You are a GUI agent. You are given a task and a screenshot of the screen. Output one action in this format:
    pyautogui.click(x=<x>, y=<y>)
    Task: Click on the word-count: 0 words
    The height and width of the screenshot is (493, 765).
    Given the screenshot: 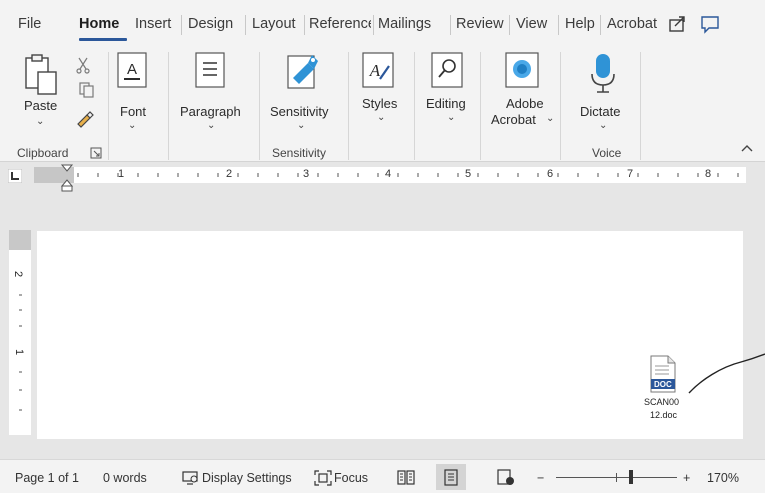 What is the action you would take?
    pyautogui.click(x=125, y=478)
    